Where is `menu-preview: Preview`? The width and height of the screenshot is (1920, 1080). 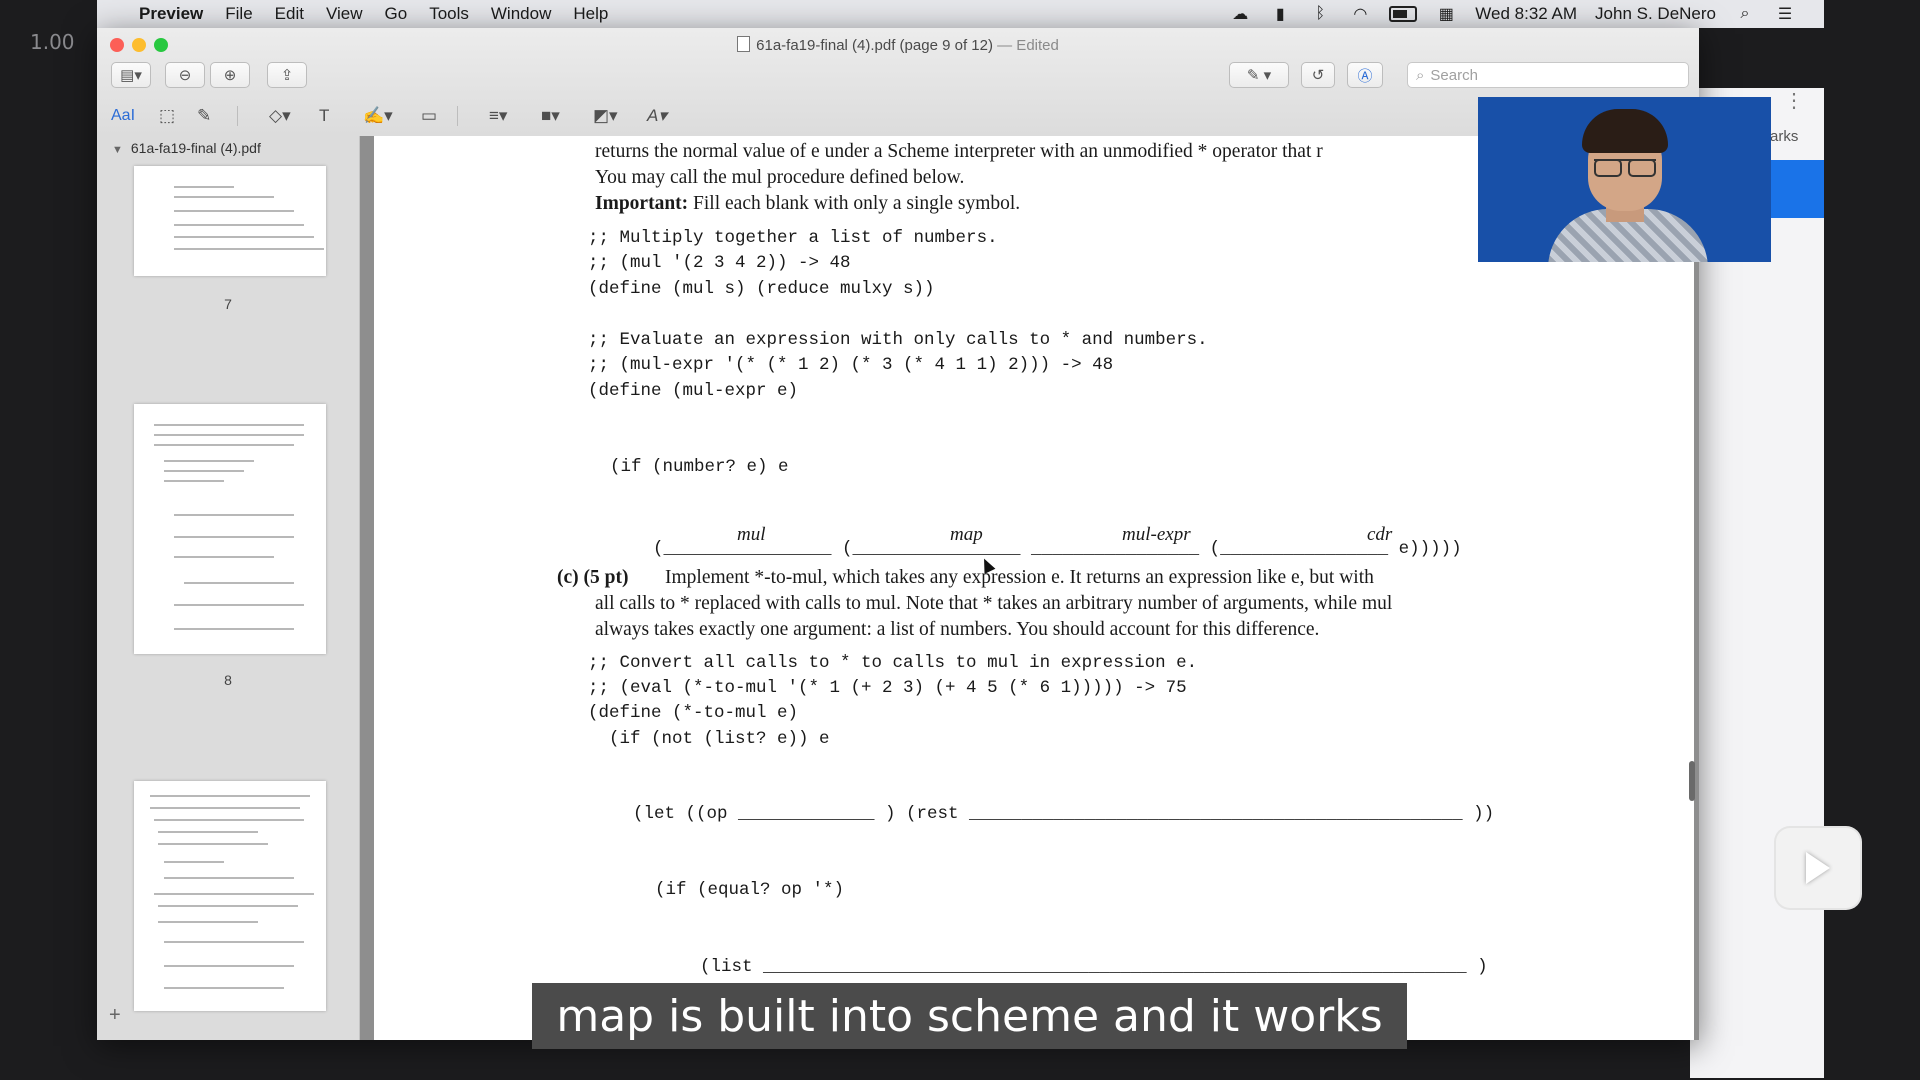
menu-preview: Preview is located at coordinates (171, 14).